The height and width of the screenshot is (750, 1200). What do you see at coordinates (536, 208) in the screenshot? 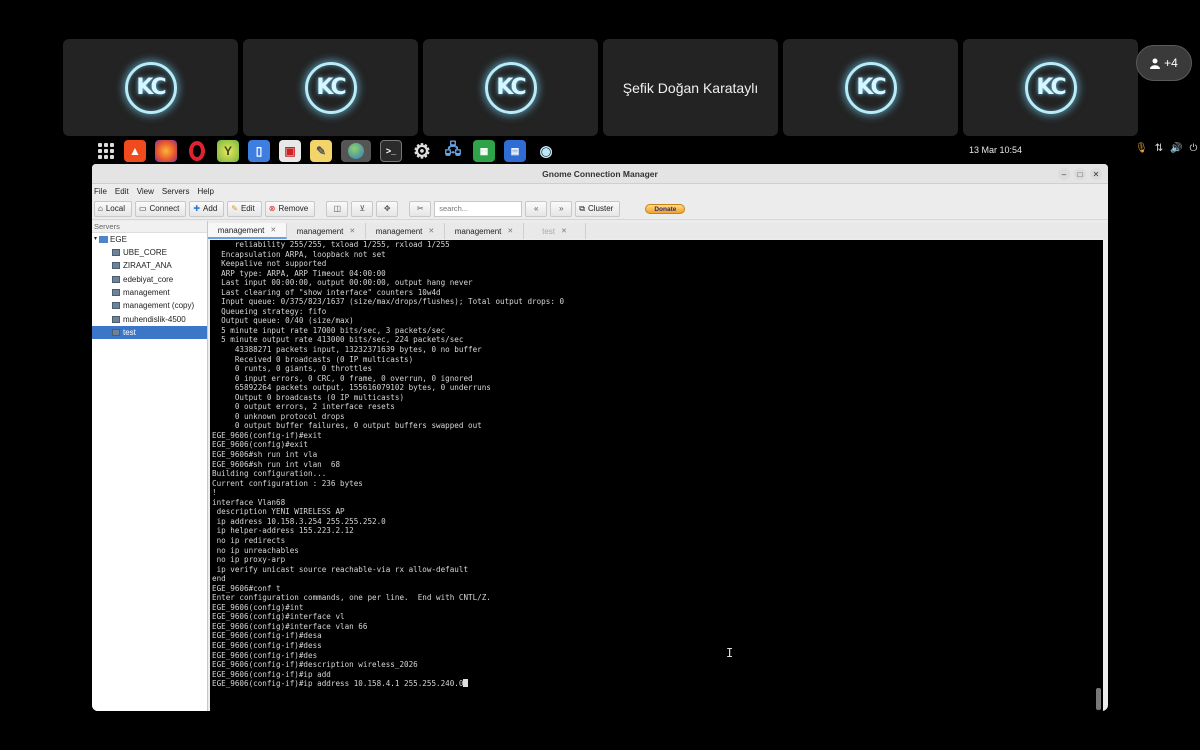
I see `search-prev-button: «` at bounding box center [536, 208].